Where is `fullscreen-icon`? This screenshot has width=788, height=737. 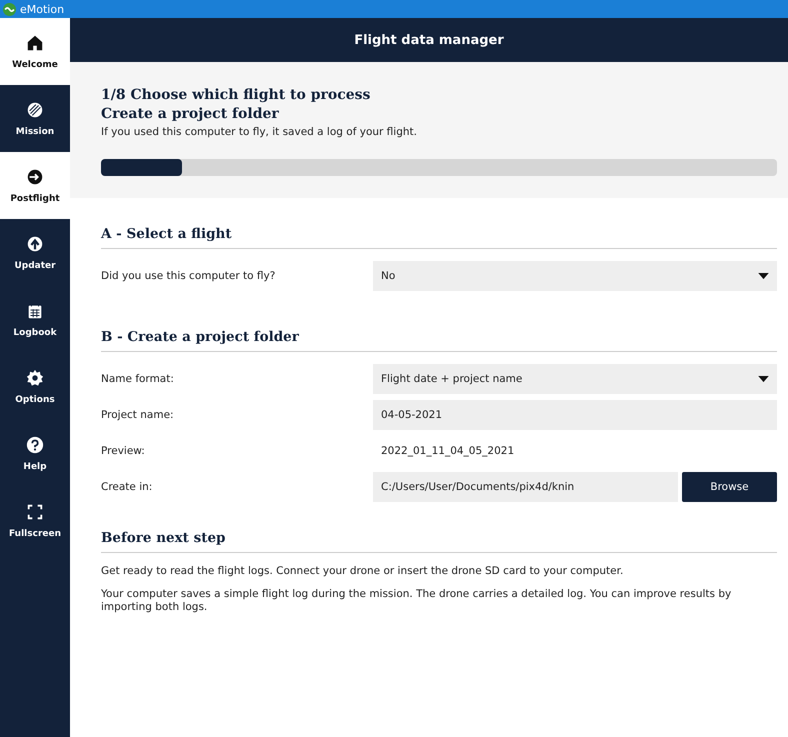 fullscreen-icon is located at coordinates (35, 511).